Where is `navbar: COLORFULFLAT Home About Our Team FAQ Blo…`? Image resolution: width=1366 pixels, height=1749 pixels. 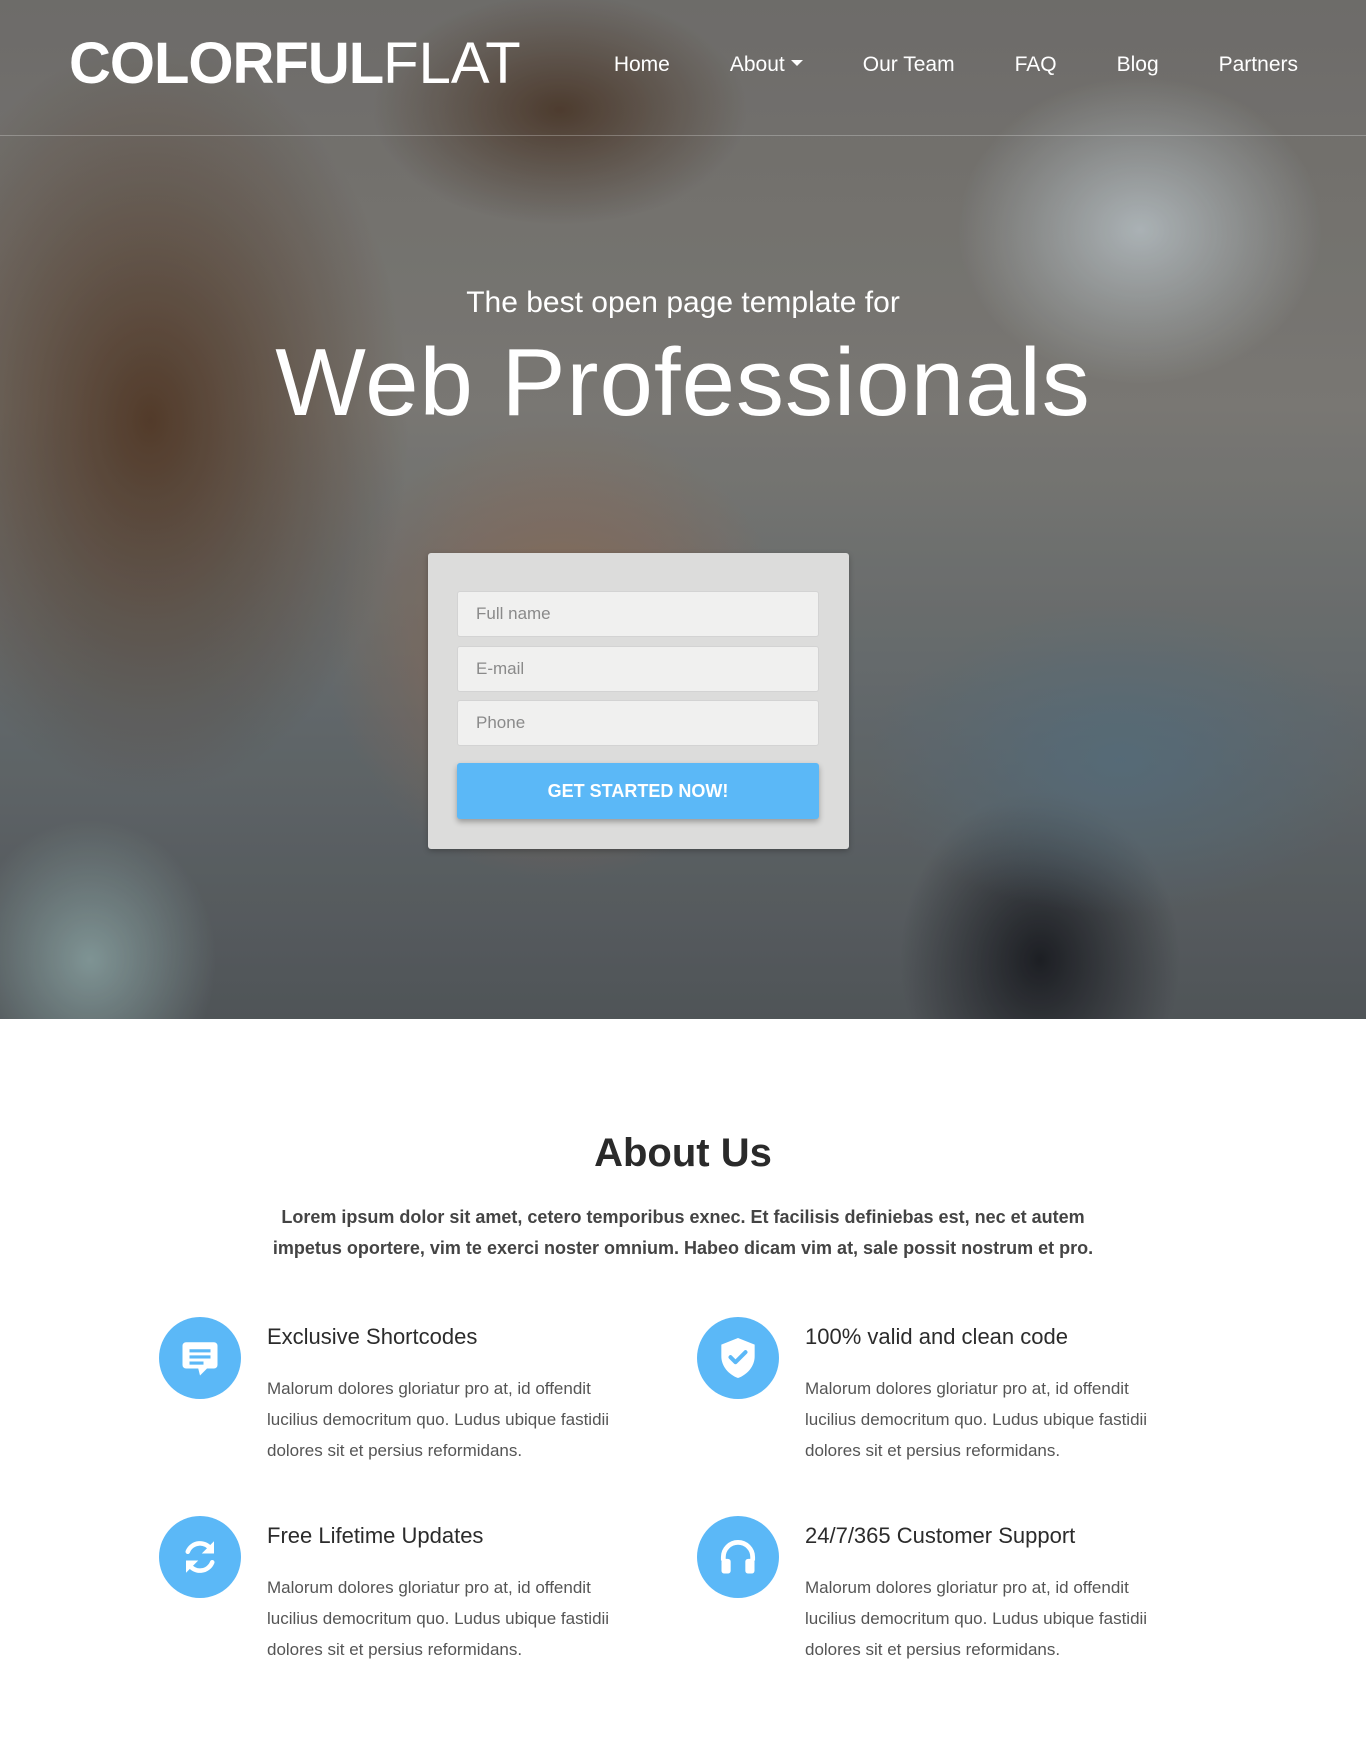 navbar: COLORFULFLAT Home About Our Team FAQ Blo… is located at coordinates (683, 68).